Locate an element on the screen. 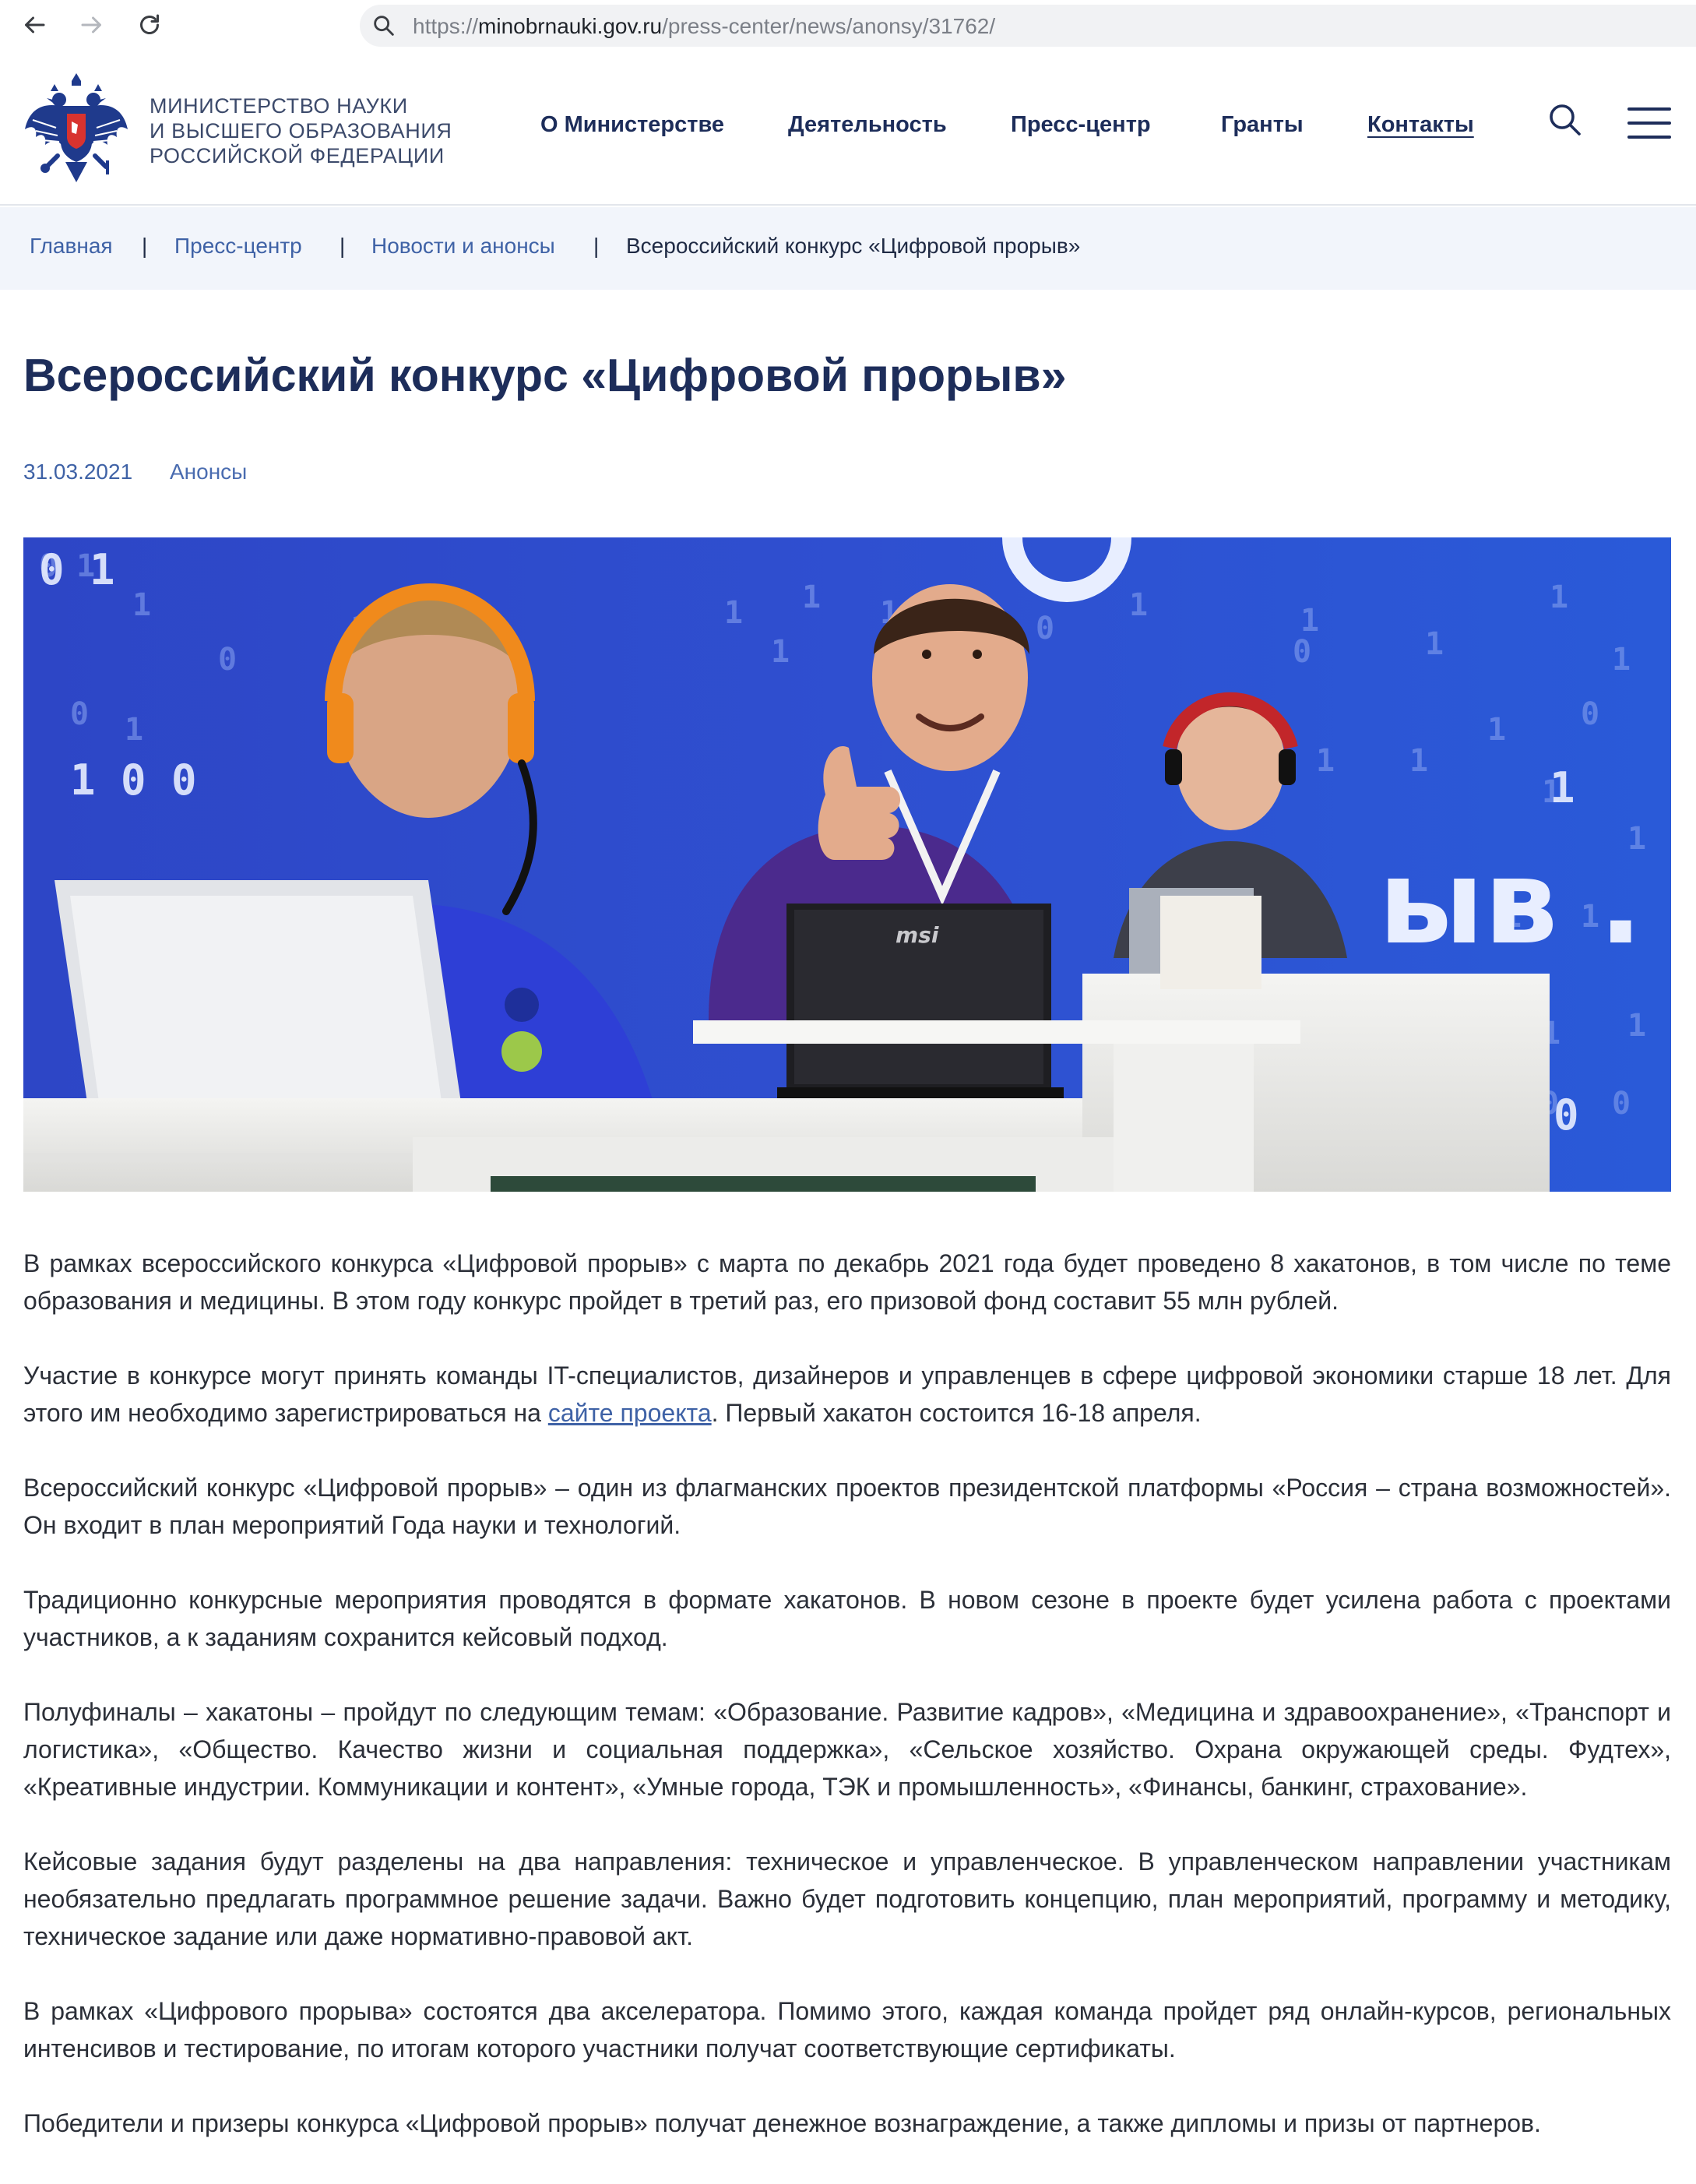 The image size is (1696, 2184). url-prefix: https:// is located at coordinates (446, 26).